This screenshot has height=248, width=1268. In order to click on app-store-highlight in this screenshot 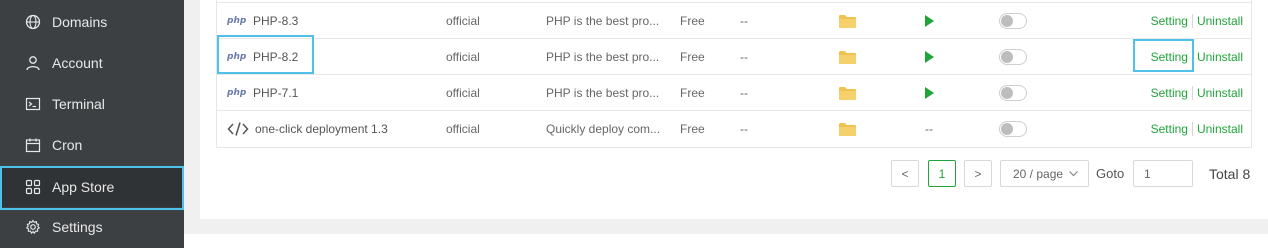, I will do `click(92, 188)`.